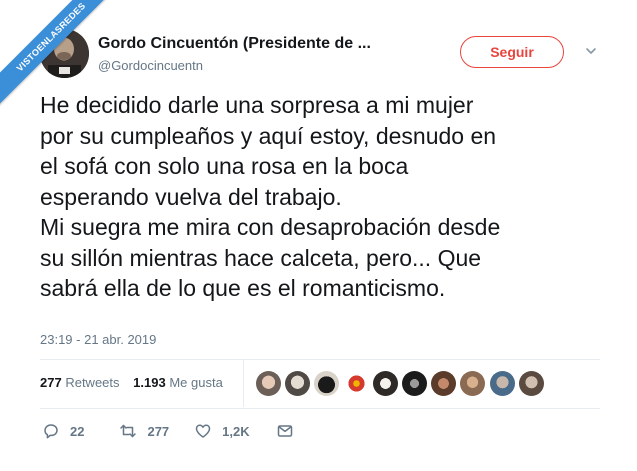  Describe the element at coordinates (63, 431) in the screenshot. I see `reply-button: 22` at that location.